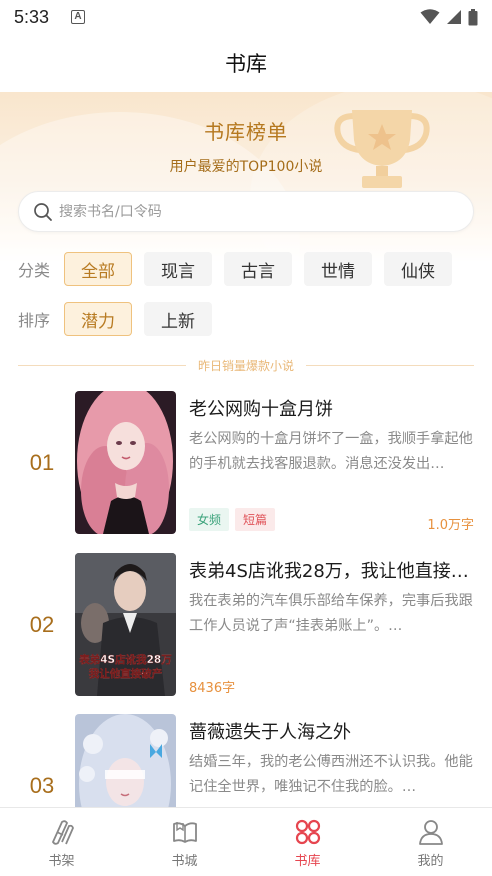 Image resolution: width=492 pixels, height=876 pixels. I want to click on app-header: 书库, so click(246, 63).